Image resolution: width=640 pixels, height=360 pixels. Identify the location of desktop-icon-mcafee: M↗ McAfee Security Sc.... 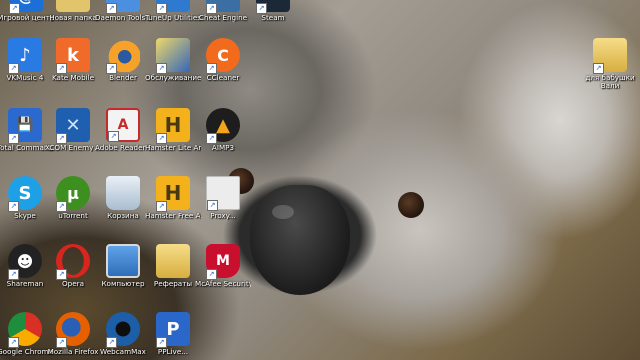
(223, 266).